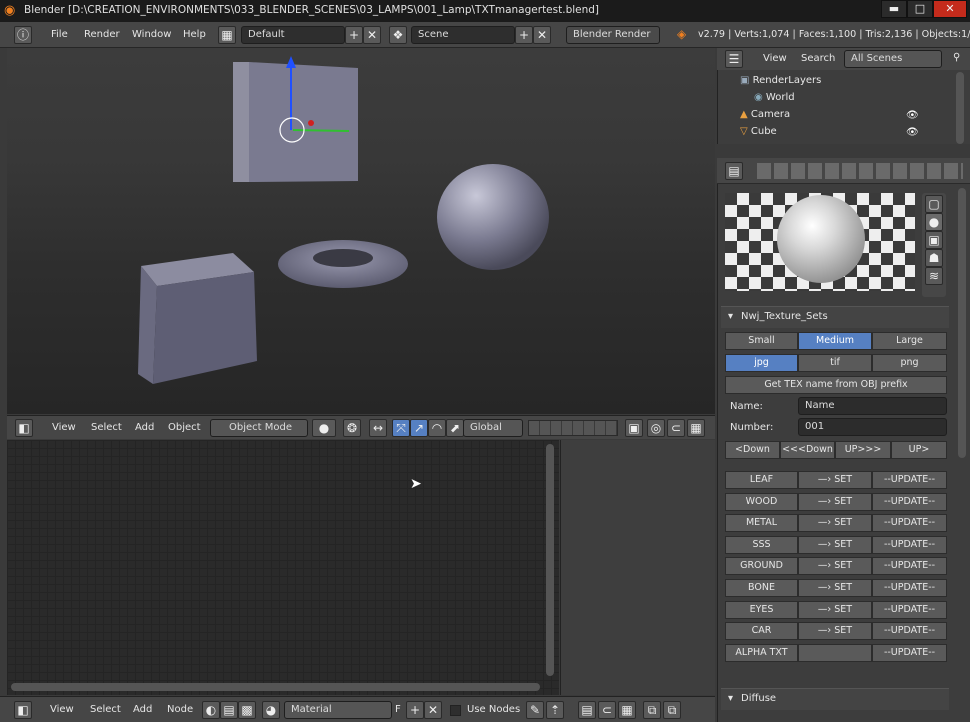 The width and height of the screenshot is (970, 722). What do you see at coordinates (23, 35) in the screenshot?
I see `info-editor-icon: ⓘ` at bounding box center [23, 35].